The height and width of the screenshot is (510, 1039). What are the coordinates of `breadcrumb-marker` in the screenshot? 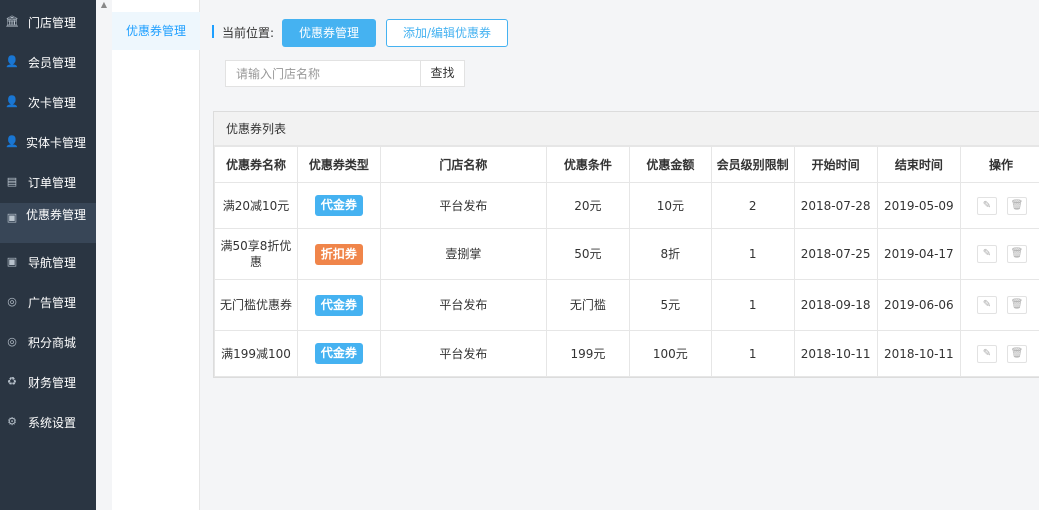 It's located at (213, 31).